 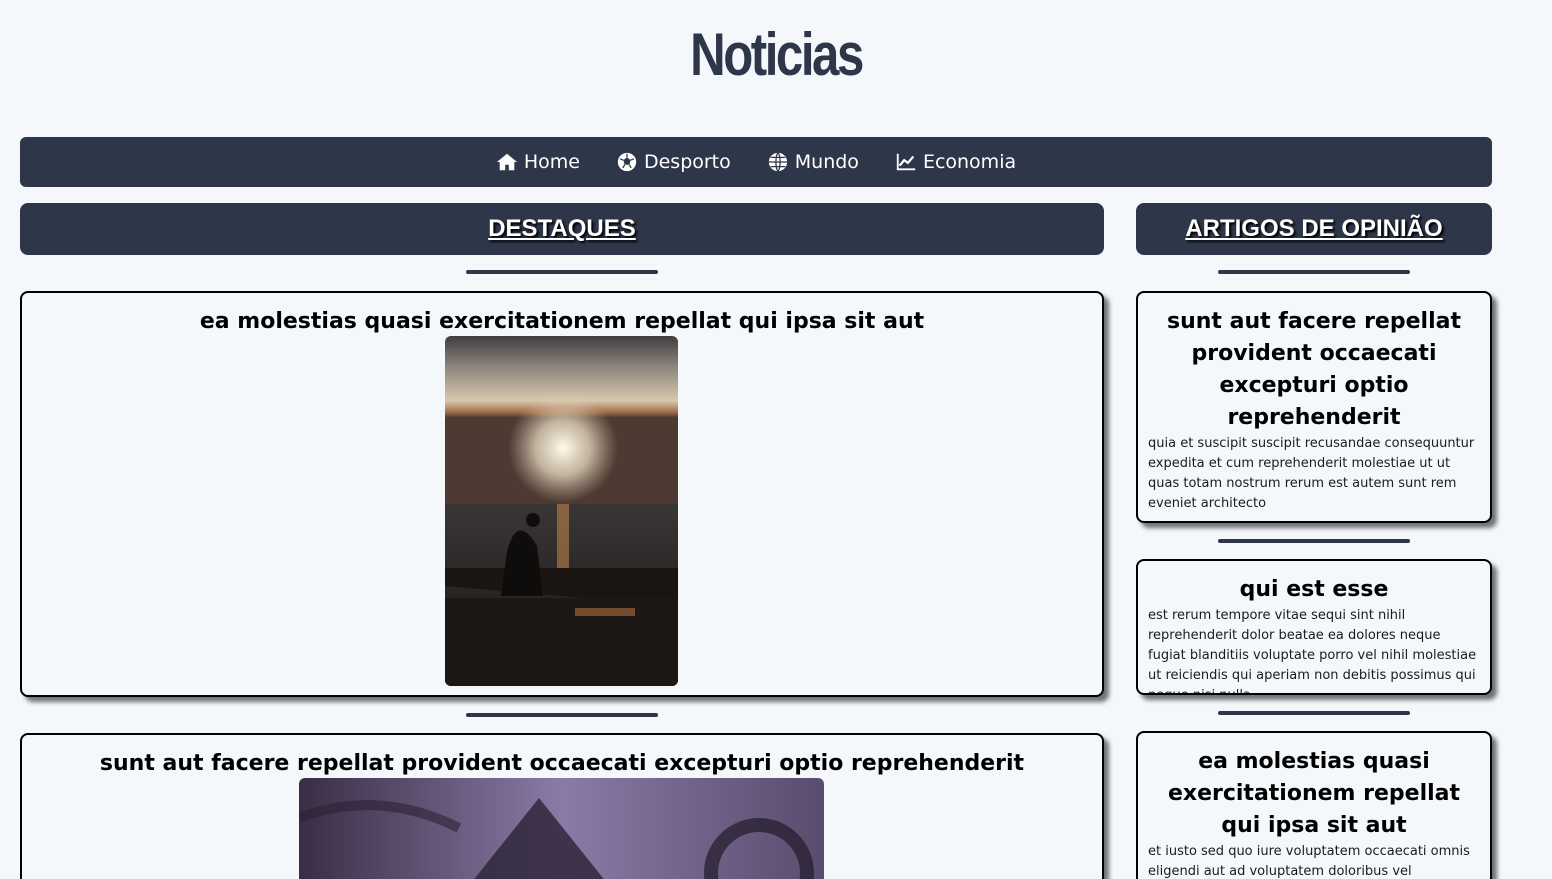 I want to click on highlights-header: DESTAQUES, so click(x=562, y=229).